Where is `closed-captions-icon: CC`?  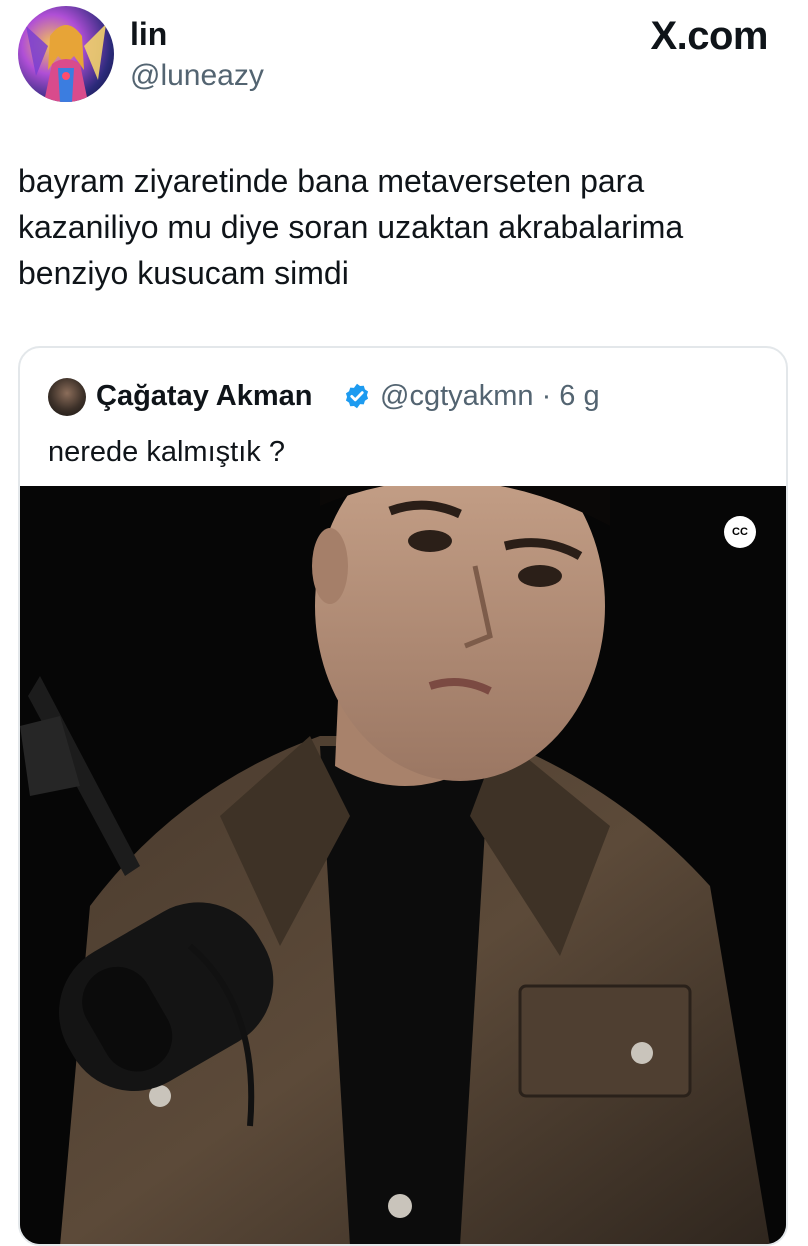 closed-captions-icon: CC is located at coordinates (740, 532).